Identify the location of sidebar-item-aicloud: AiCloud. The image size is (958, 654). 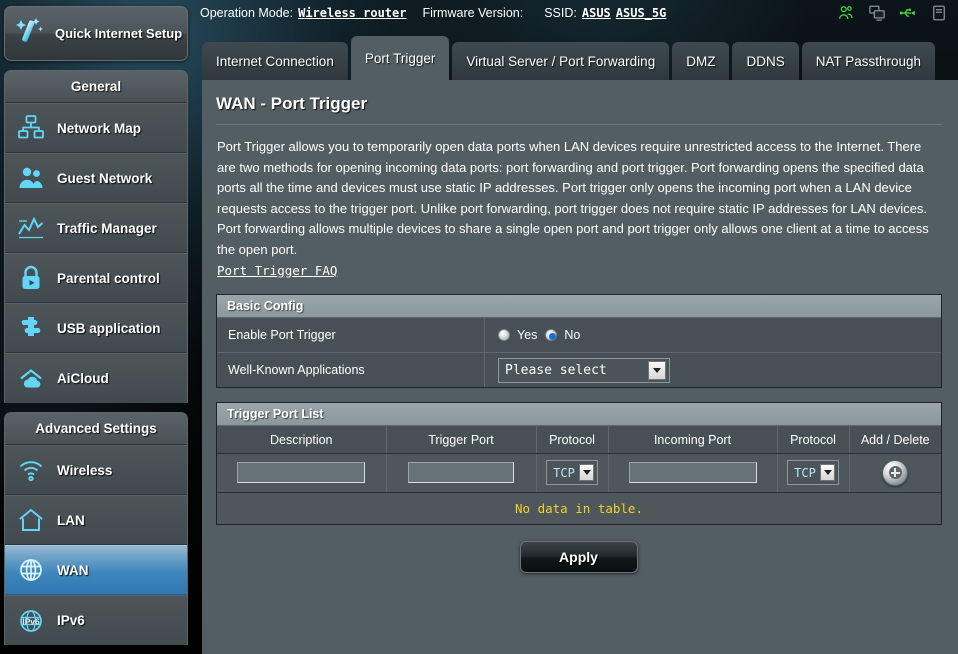
(96, 378).